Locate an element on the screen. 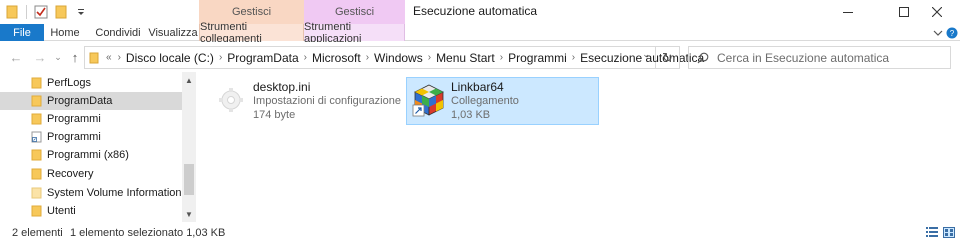  refresh-icon: ↻ is located at coordinates (667, 57).